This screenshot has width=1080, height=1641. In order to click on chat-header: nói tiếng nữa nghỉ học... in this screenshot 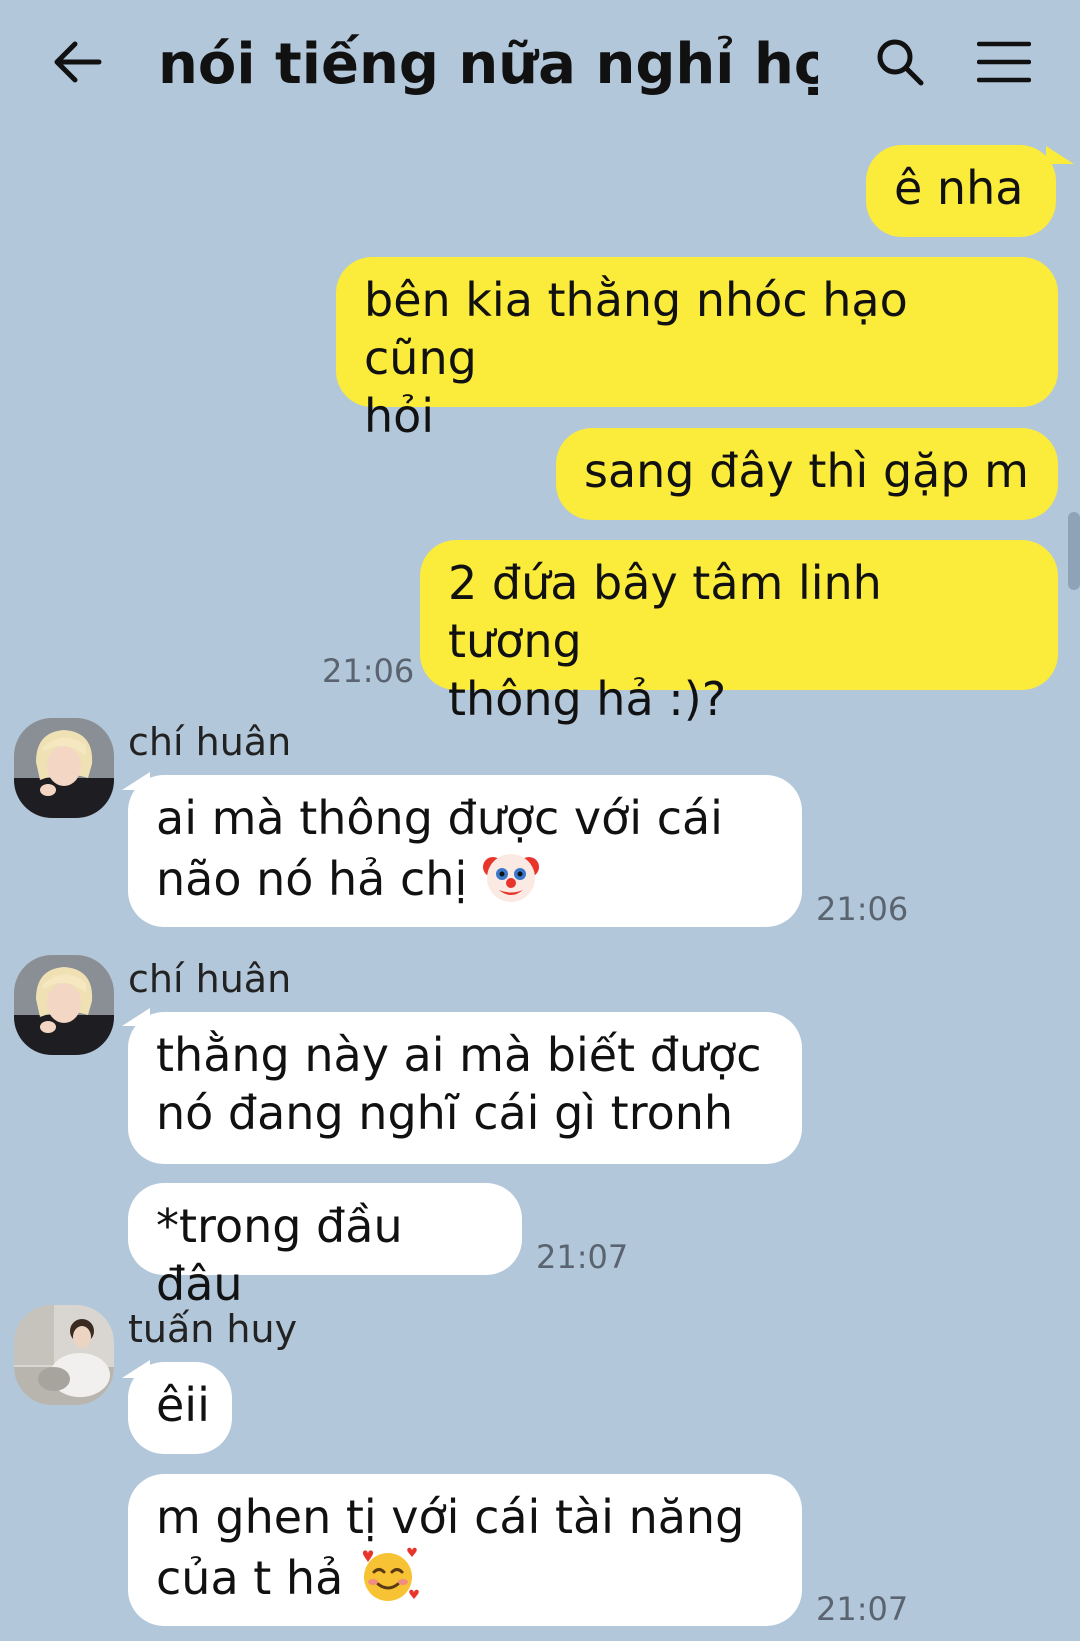, I will do `click(540, 67)`.